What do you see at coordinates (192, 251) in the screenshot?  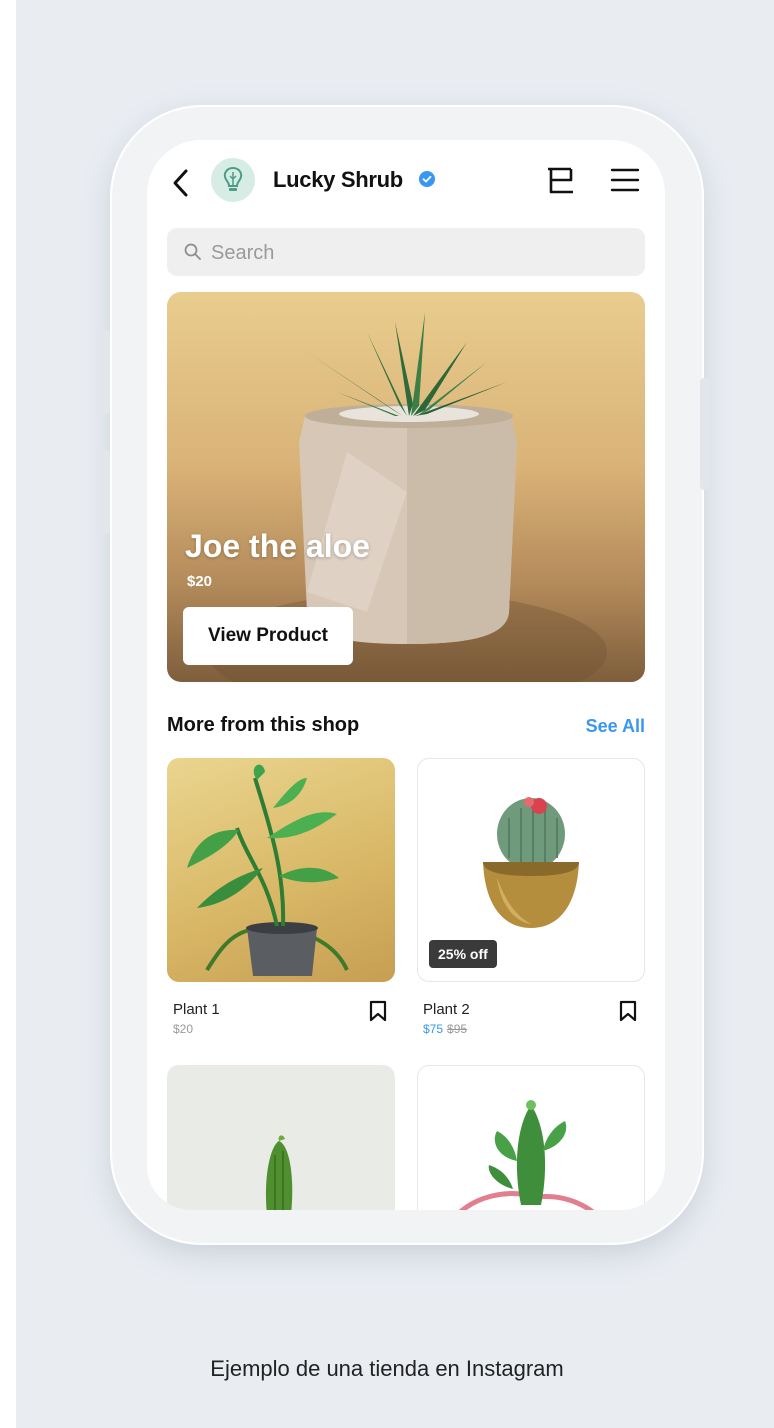 I see `search-icon` at bounding box center [192, 251].